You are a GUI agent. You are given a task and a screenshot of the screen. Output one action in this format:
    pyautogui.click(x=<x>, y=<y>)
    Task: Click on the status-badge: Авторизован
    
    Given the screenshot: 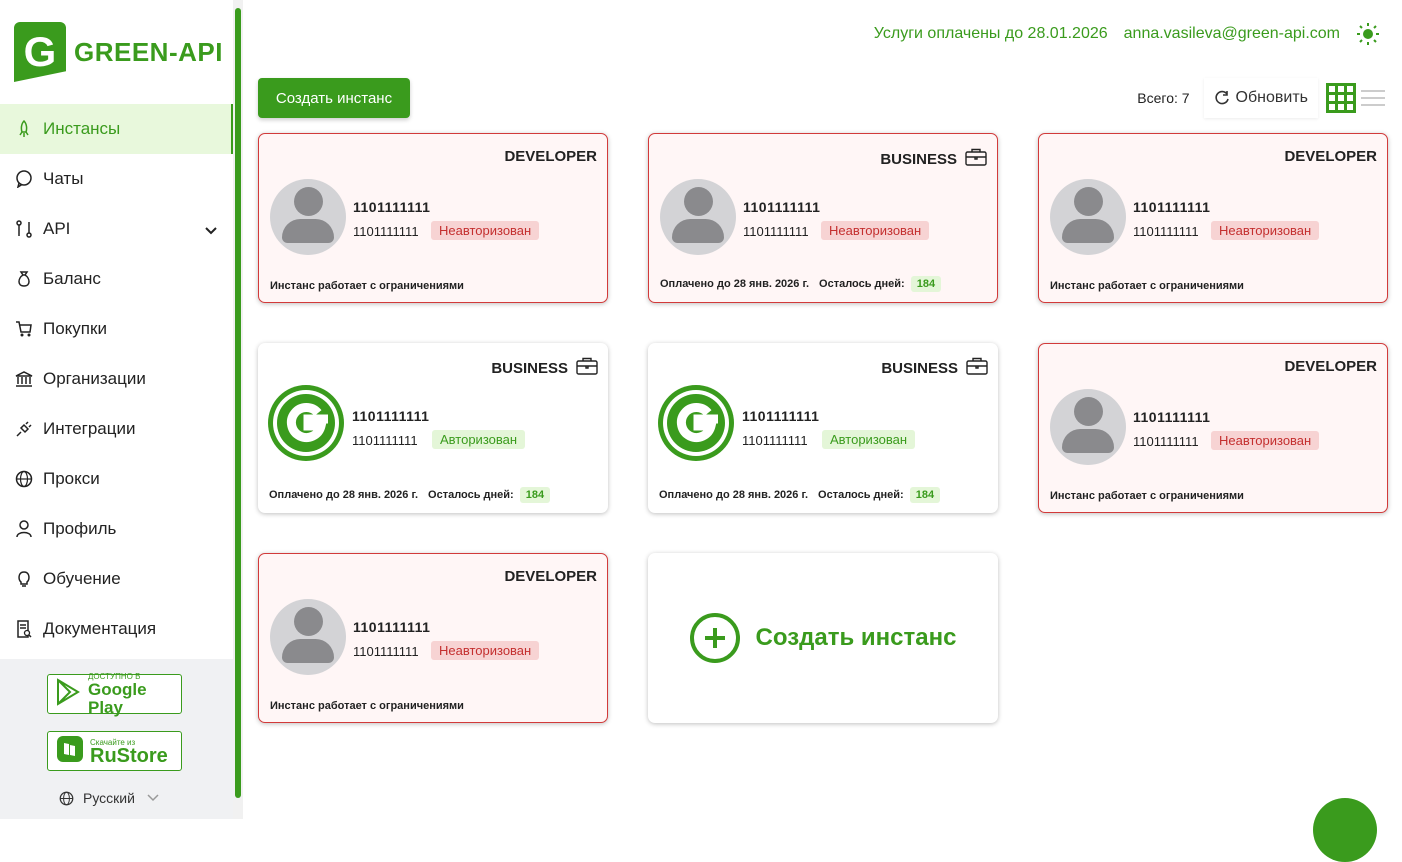 What is the action you would take?
    pyautogui.click(x=869, y=439)
    